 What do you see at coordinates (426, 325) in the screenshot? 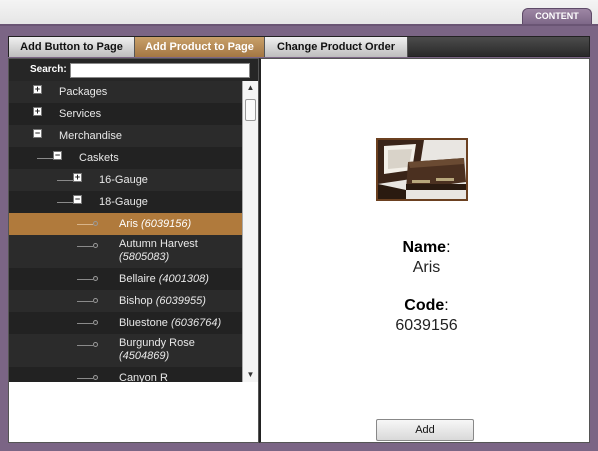
I see `product-code-value: 6039156` at bounding box center [426, 325].